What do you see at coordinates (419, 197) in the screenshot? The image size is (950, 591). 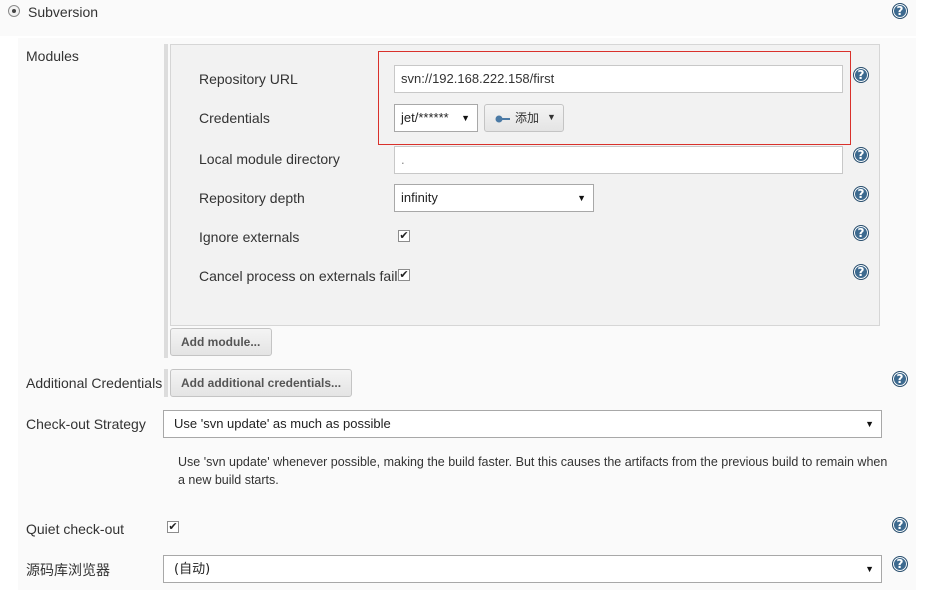 I see `repository-depth-value: infinity` at bounding box center [419, 197].